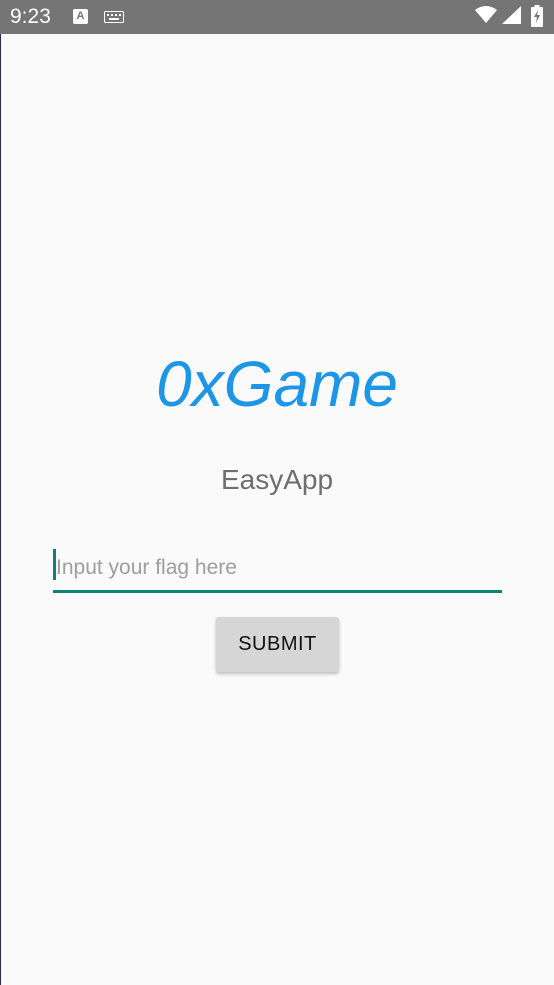  Describe the element at coordinates (114, 17) in the screenshot. I see `keyboard-icon` at that location.